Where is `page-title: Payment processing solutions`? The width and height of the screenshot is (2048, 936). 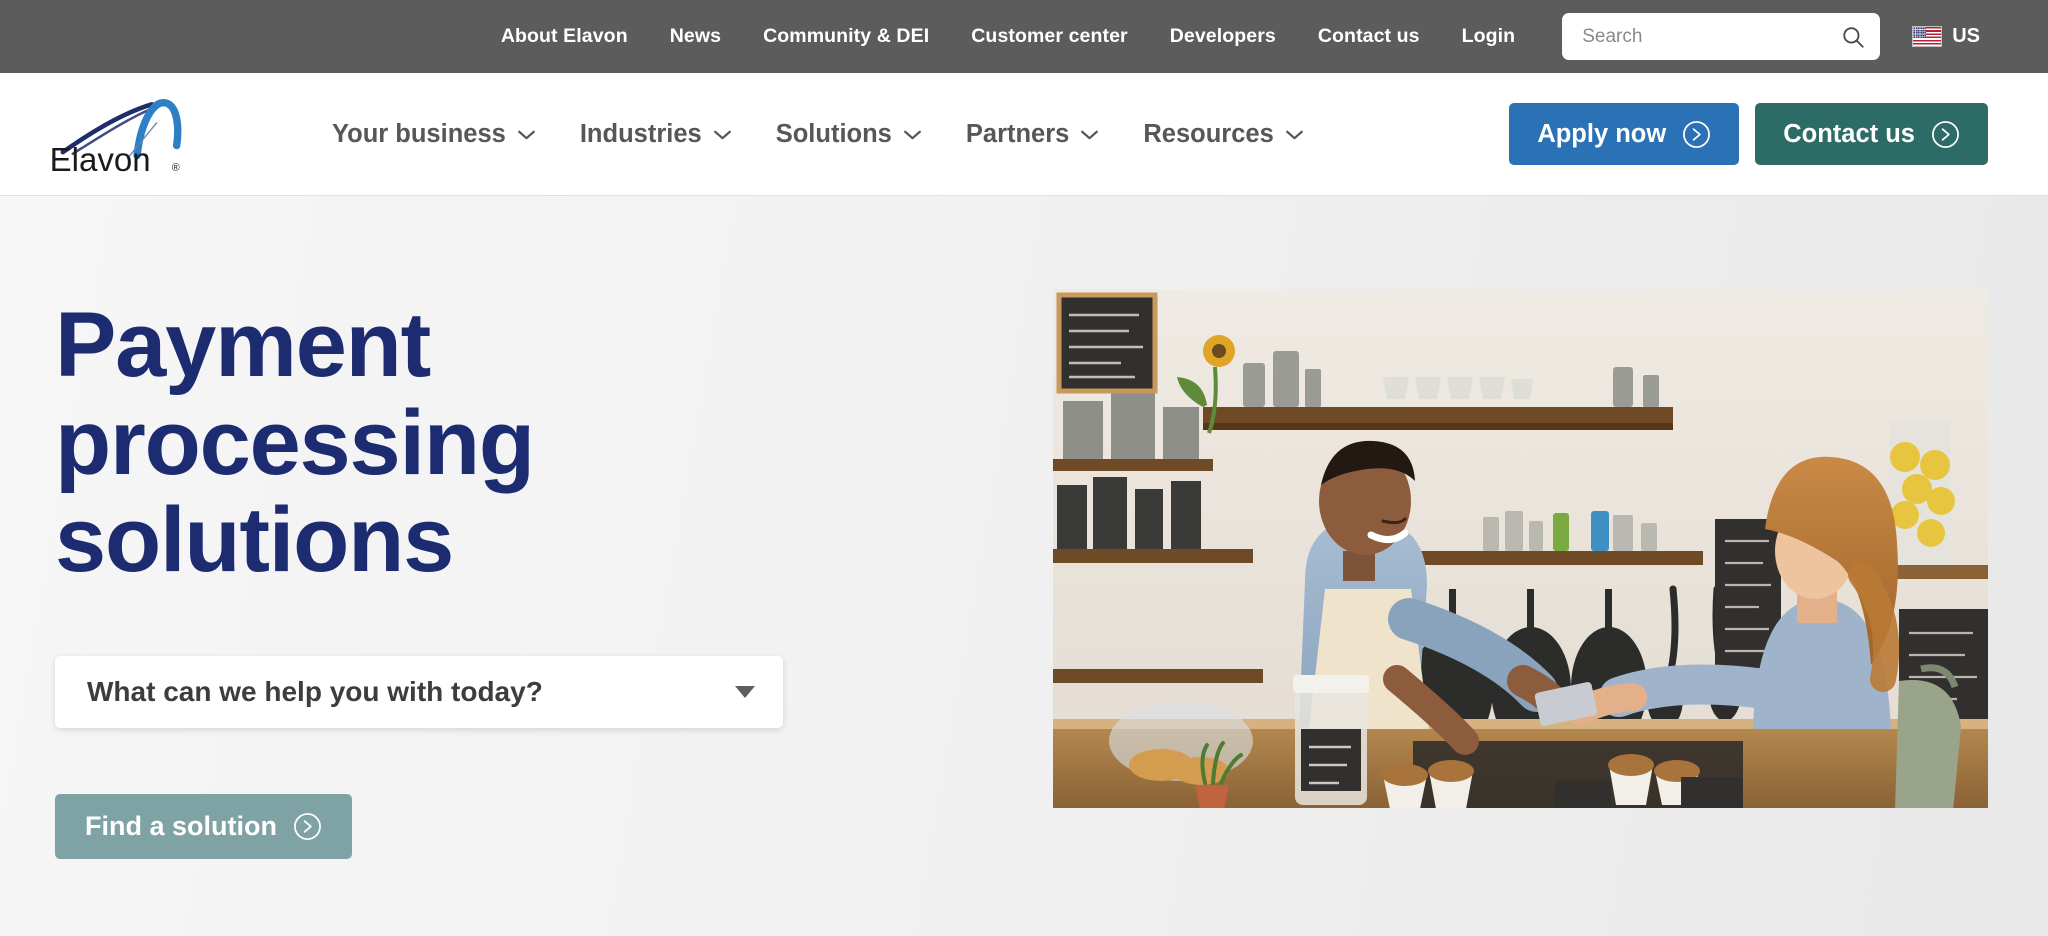 page-title: Payment processing solutions is located at coordinates (295, 443).